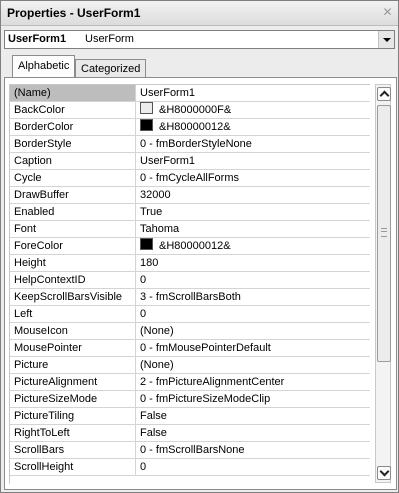  I want to click on property-row: PictureSizeMode 0 - fmPictureSizeModeClip, so click(190, 399).